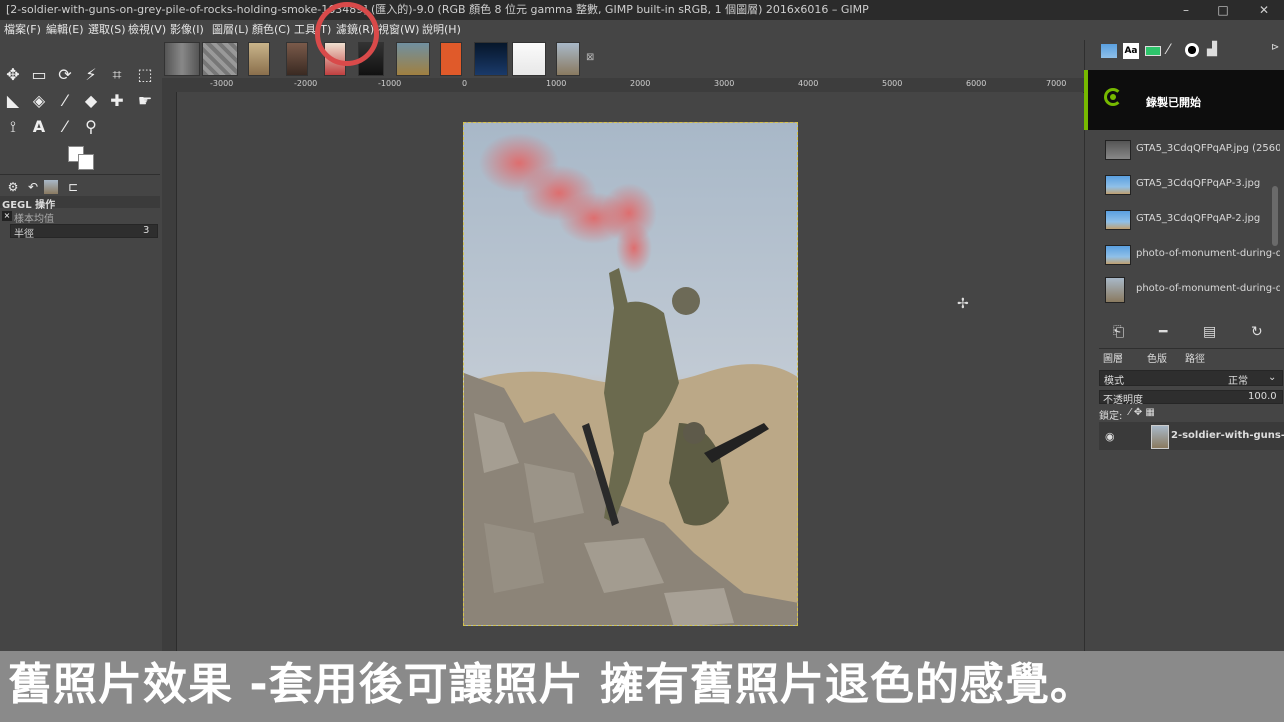  Describe the element at coordinates (65, 75) in the screenshot. I see `lasso-icon: ⟳` at that location.